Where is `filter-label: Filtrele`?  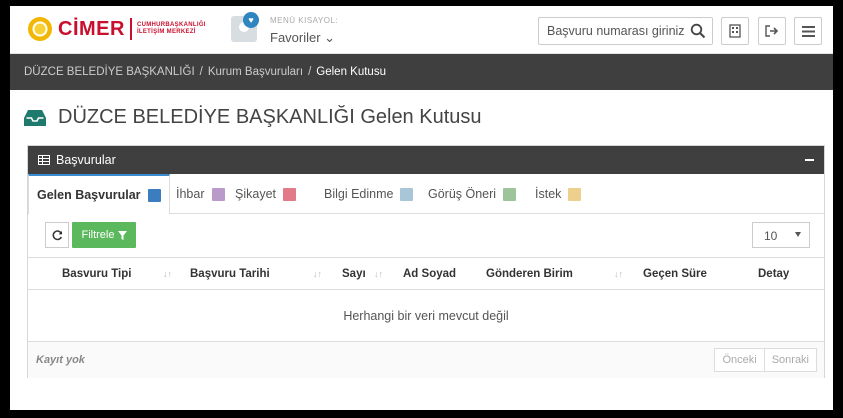 filter-label: Filtrele is located at coordinates (98, 235).